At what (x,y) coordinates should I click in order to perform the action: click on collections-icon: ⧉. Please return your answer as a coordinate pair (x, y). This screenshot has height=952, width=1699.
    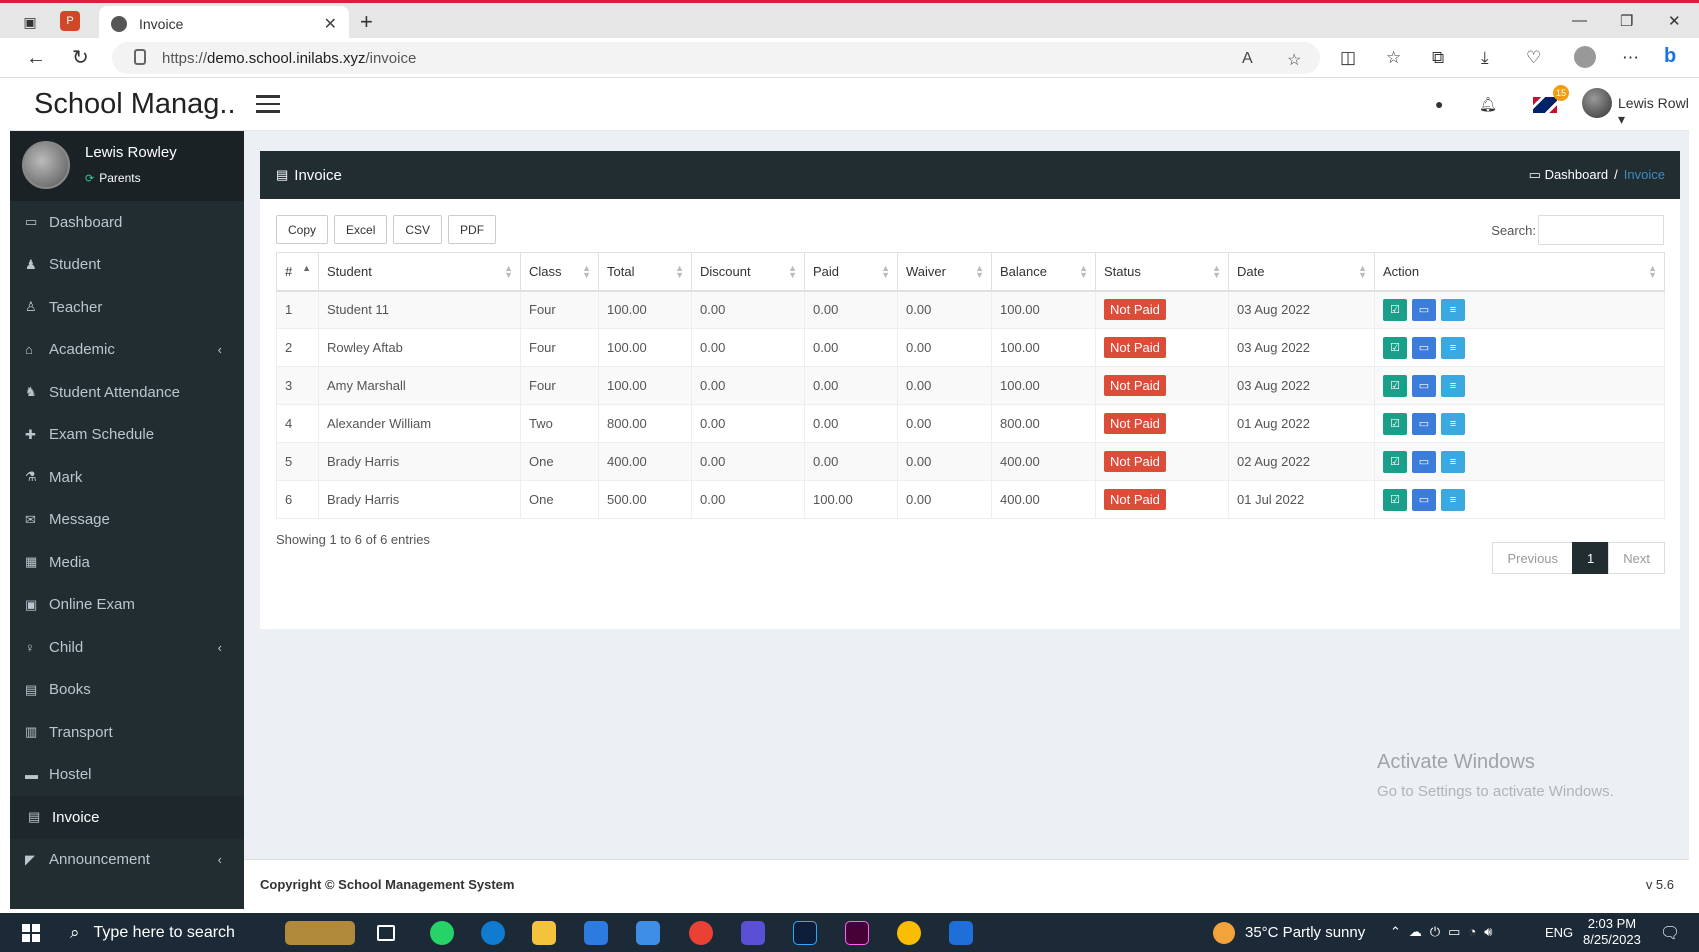
    Looking at the image, I should click on (1438, 58).